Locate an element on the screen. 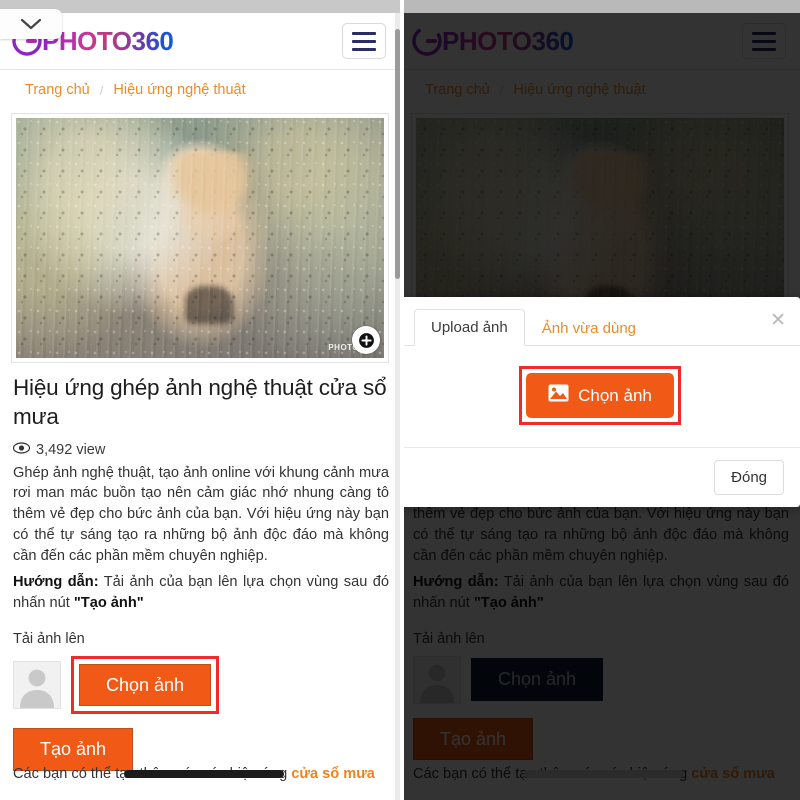 This screenshot has width=800, height=800. view-count-text: 3,492 view is located at coordinates (71, 449).